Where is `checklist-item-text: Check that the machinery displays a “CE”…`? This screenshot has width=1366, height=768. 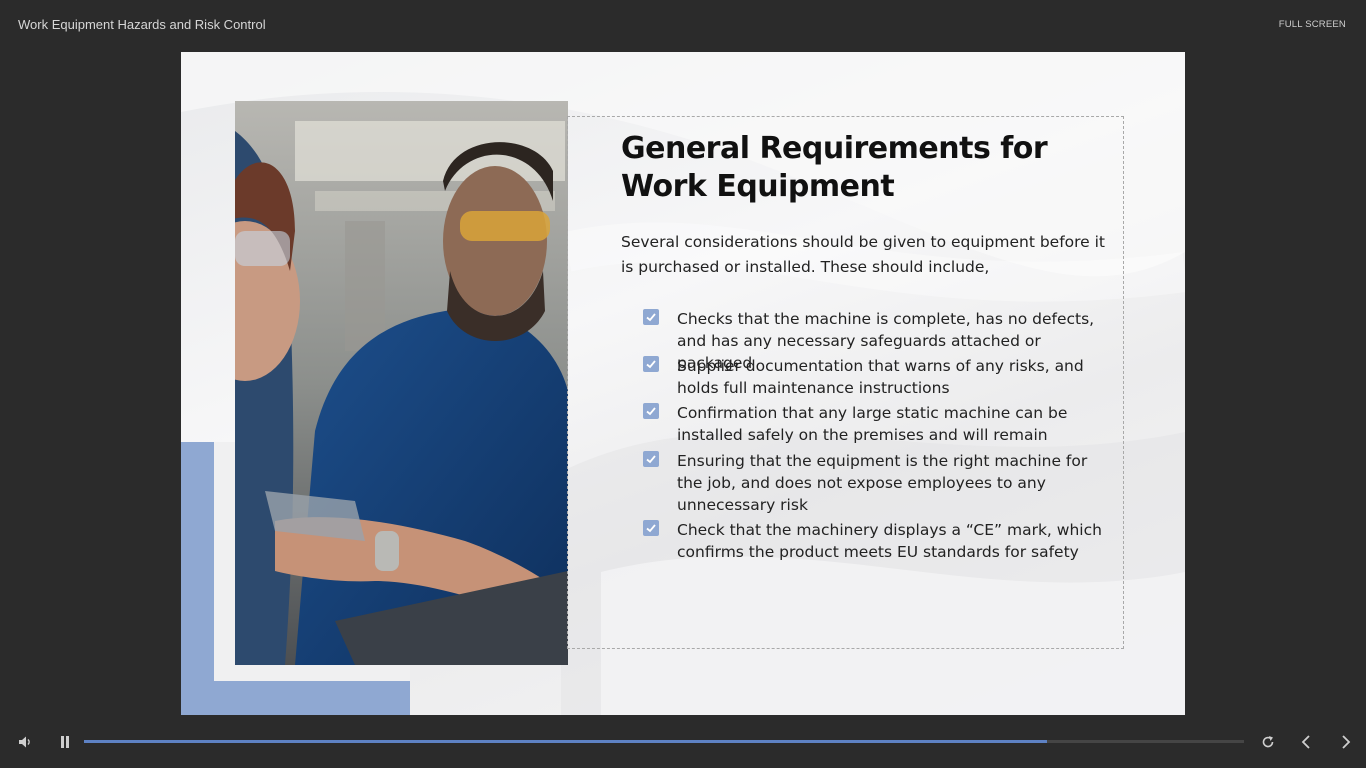 checklist-item-text: Check that the machinery displays a “CE”… is located at coordinates (889, 541).